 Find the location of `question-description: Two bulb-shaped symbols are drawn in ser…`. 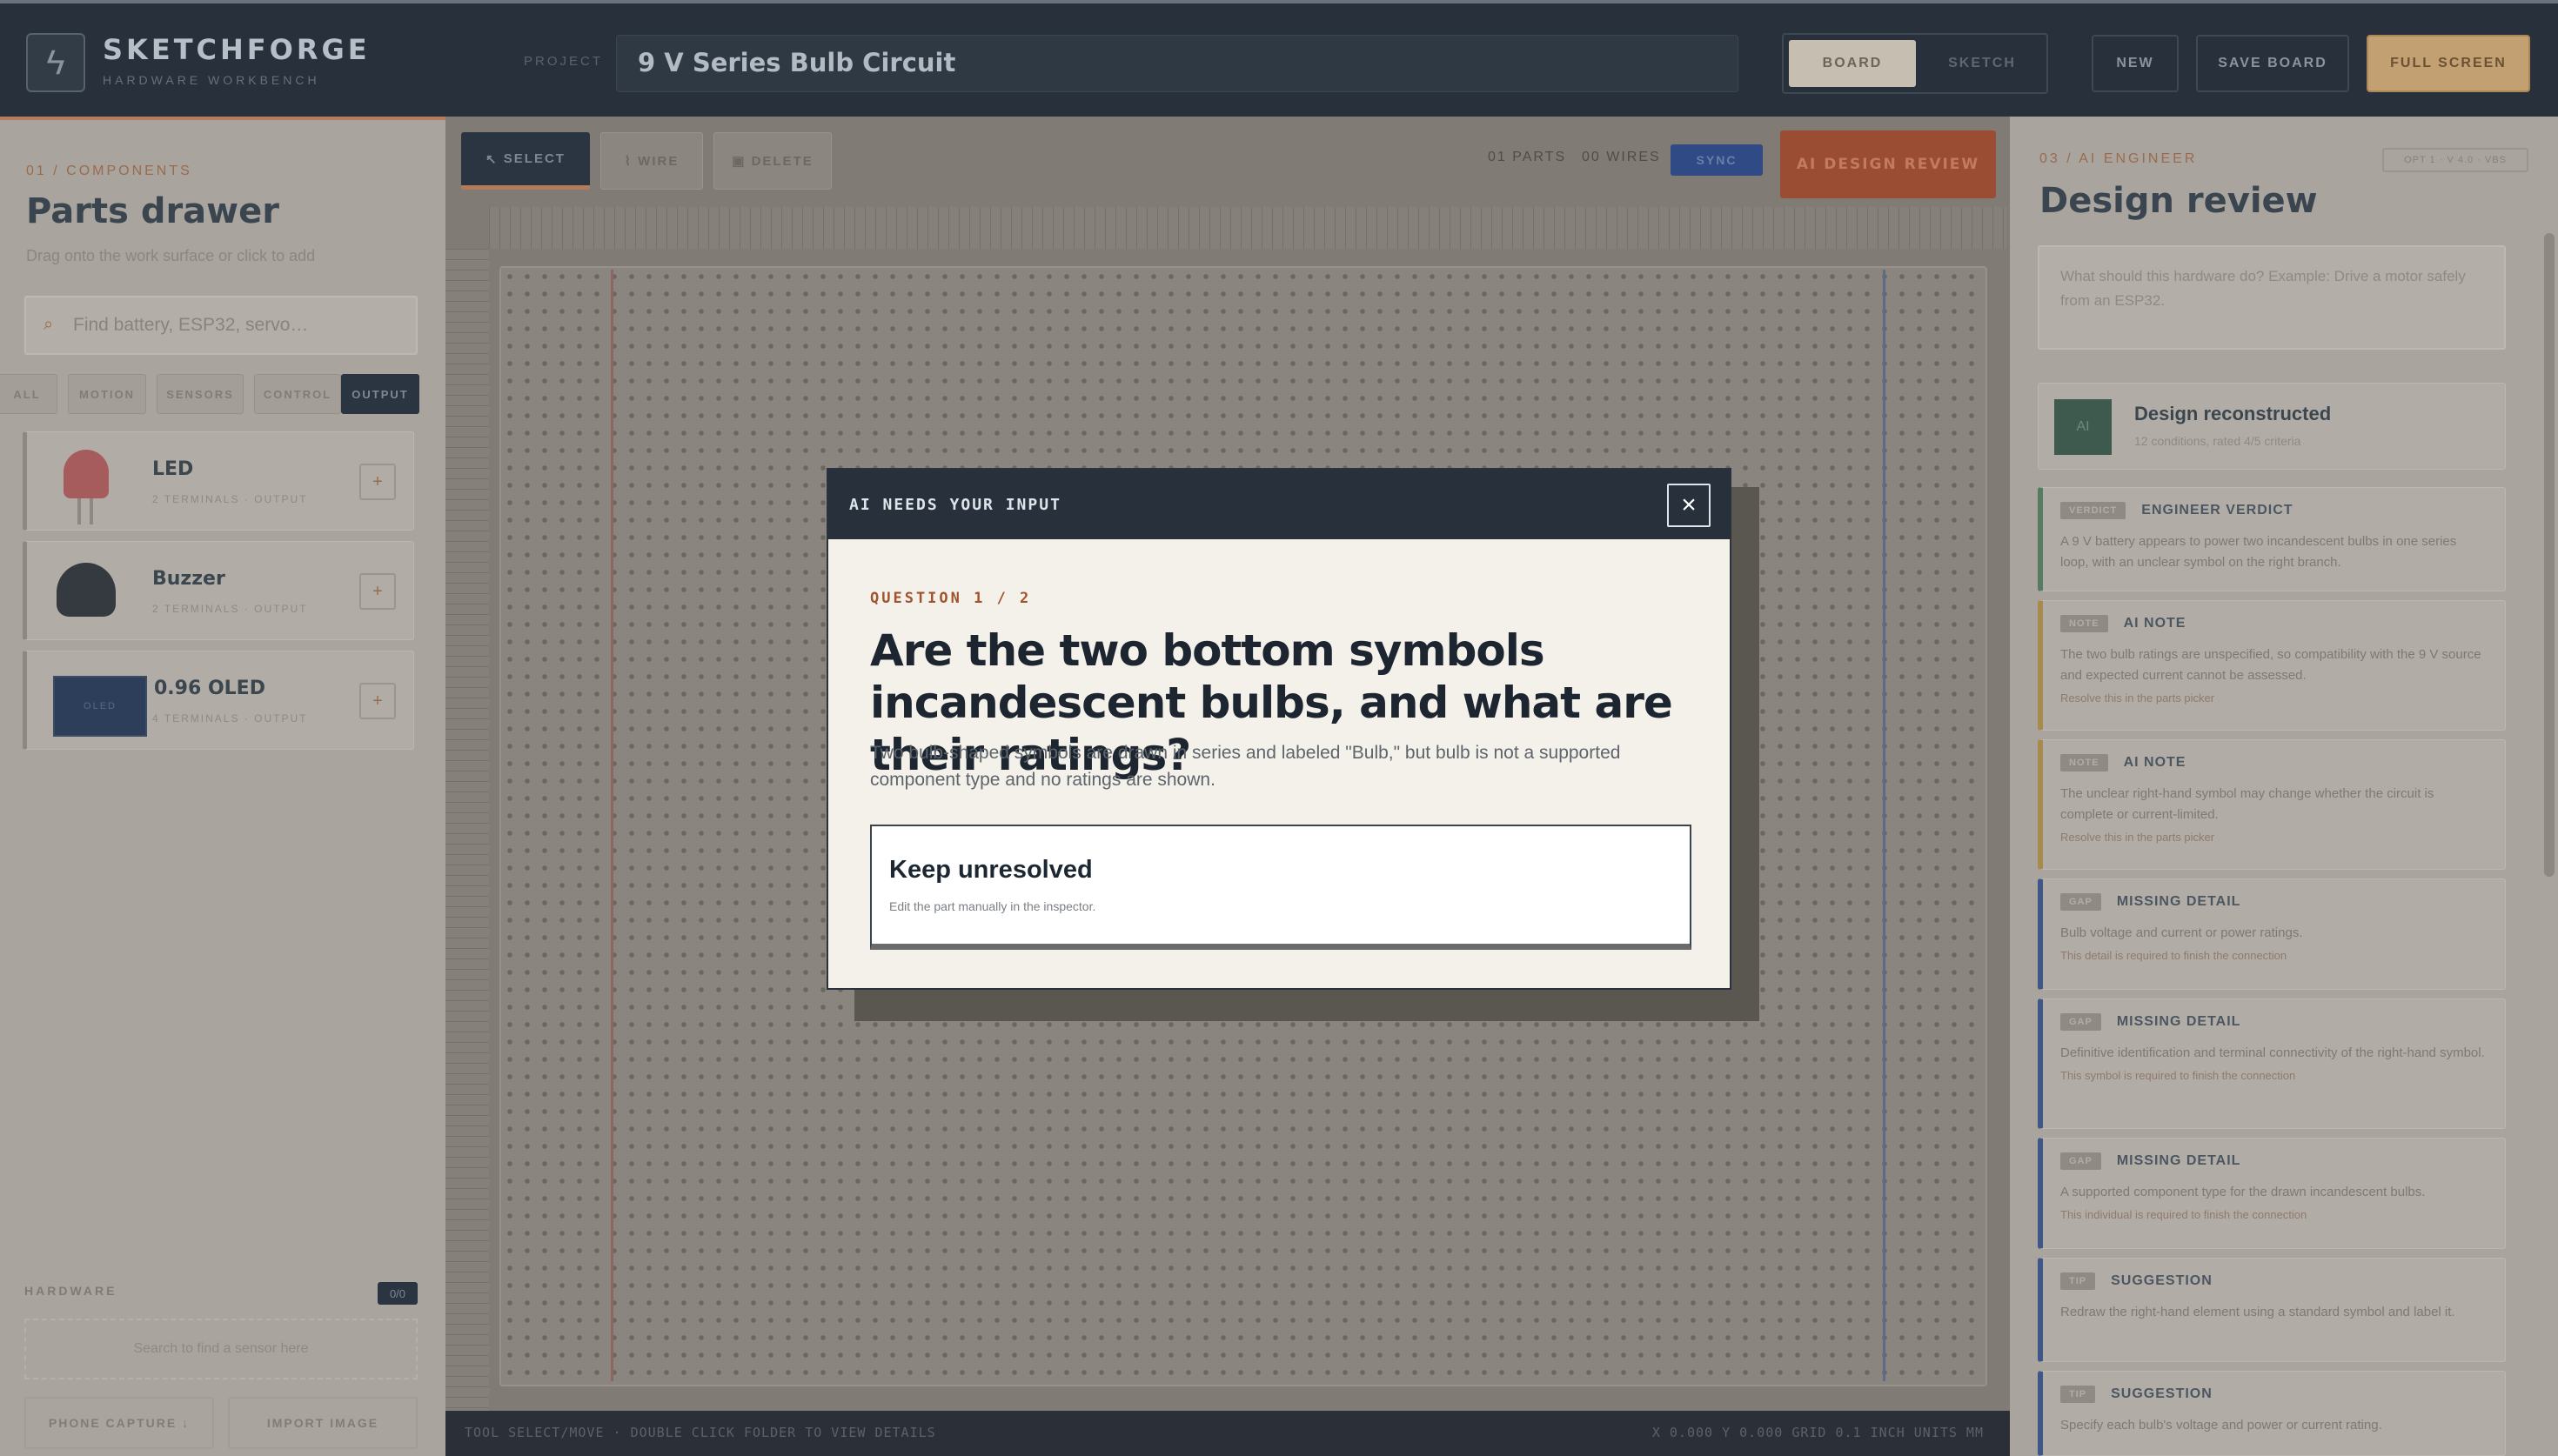

question-description: Two bulb-shaped symbols are drawn in ser… is located at coordinates (1245, 766).